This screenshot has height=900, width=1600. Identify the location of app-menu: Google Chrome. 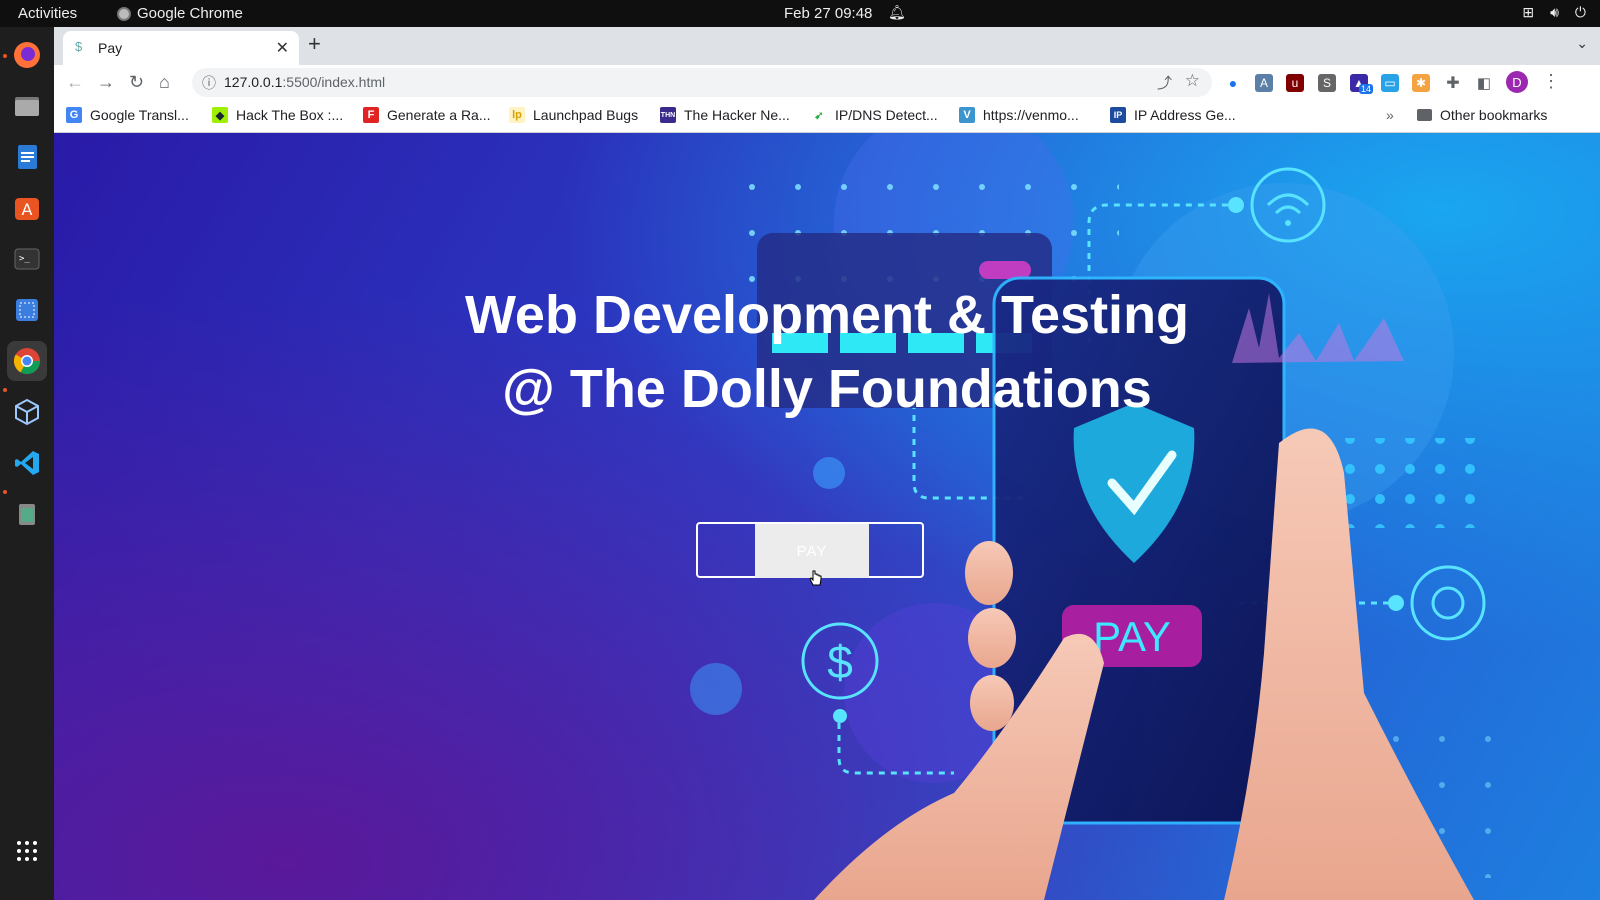
(180, 13).